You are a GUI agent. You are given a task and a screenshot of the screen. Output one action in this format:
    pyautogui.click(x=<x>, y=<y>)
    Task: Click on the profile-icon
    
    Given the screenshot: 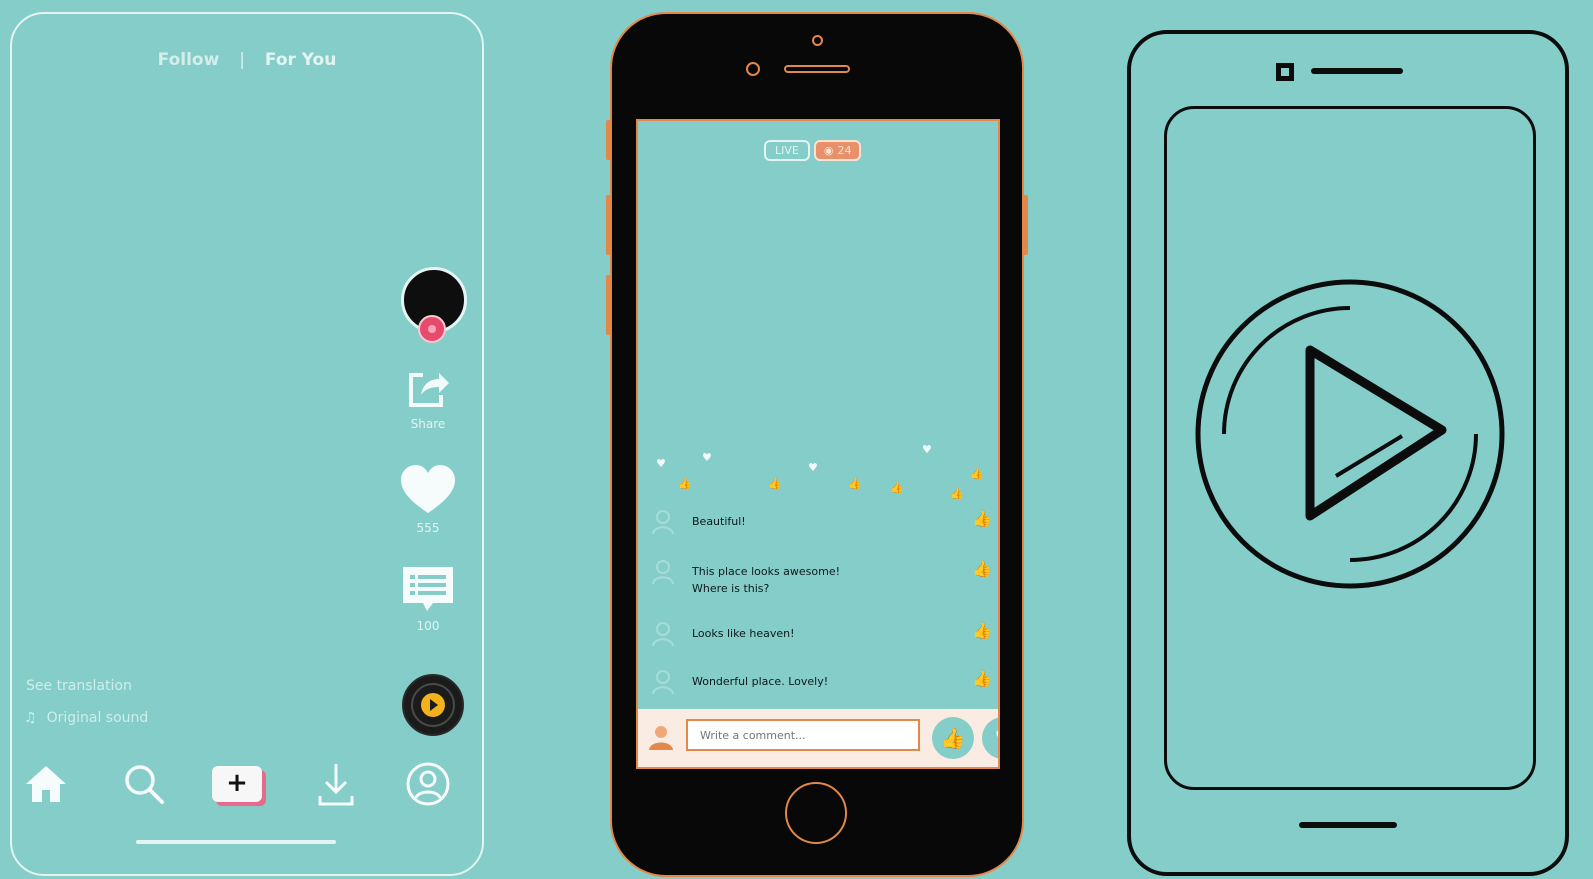 What is the action you would take?
    pyautogui.click(x=428, y=784)
    